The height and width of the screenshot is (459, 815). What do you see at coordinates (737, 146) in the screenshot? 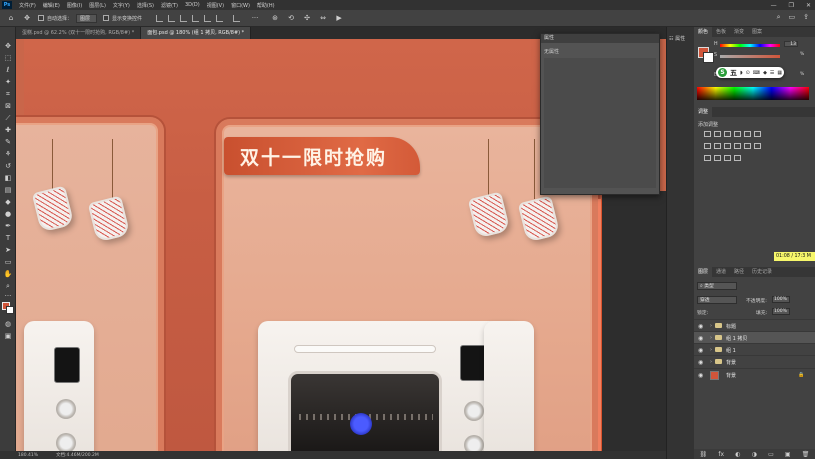
I see `channel-mixer-icon` at bounding box center [737, 146].